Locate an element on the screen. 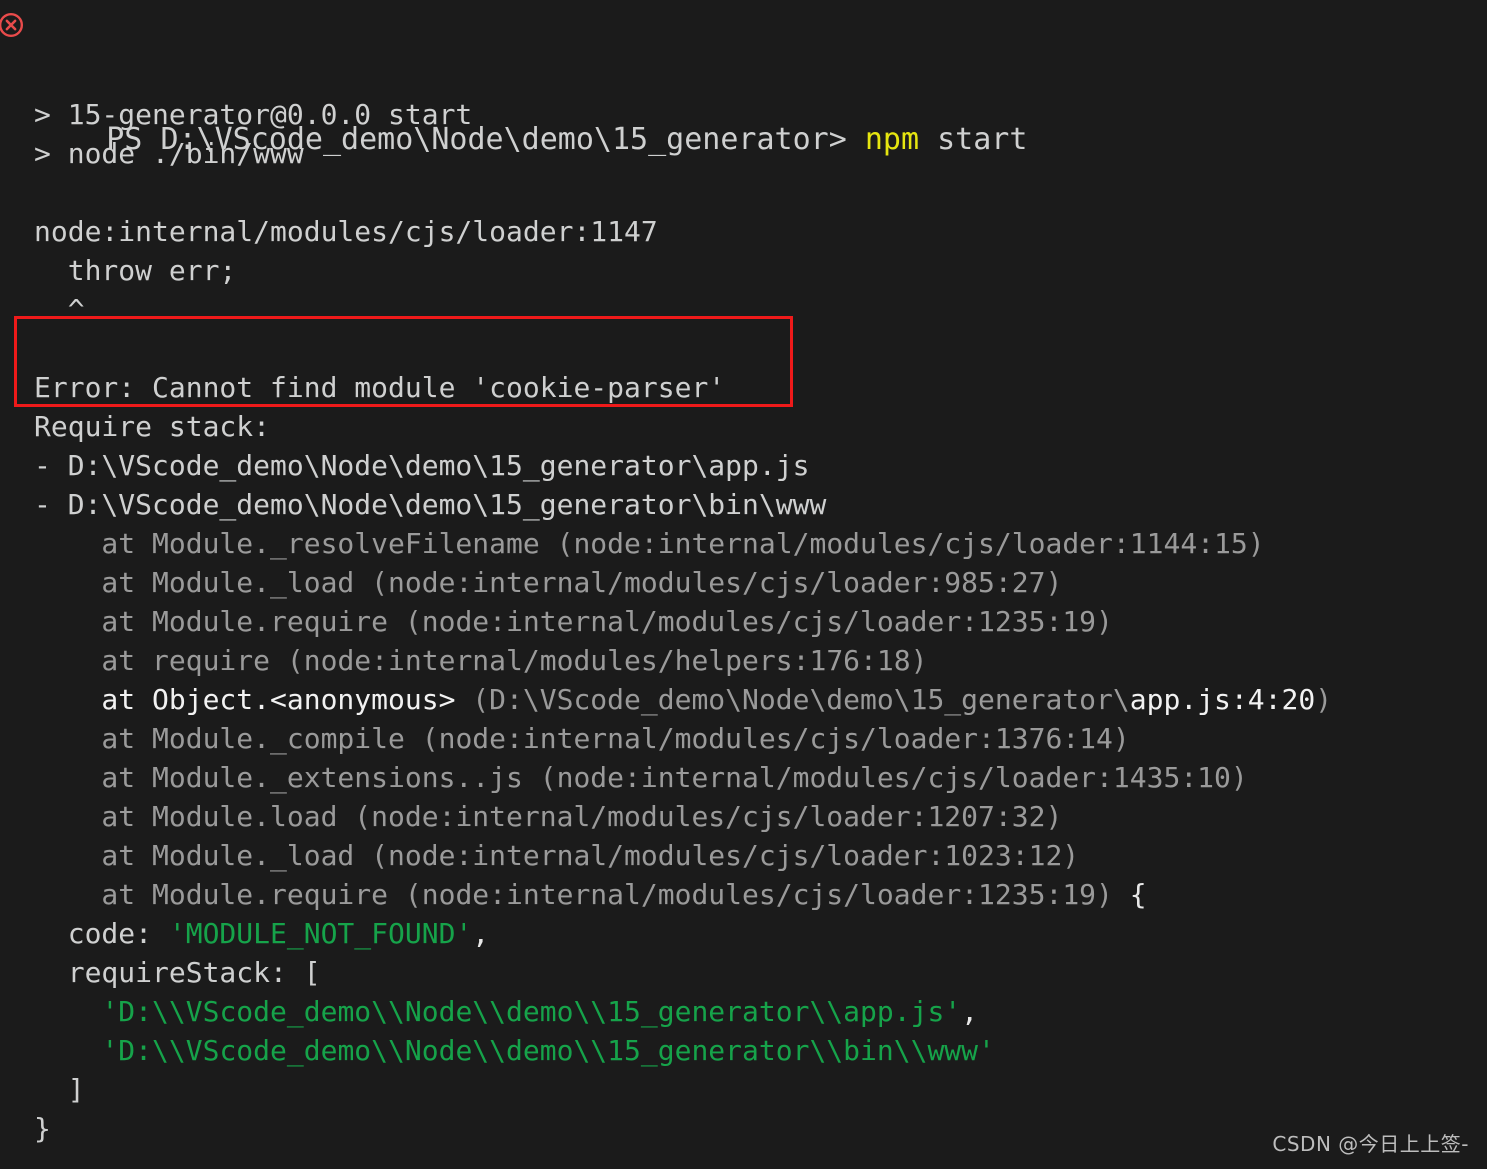 This screenshot has width=1487, height=1169. command-args: start is located at coordinates (982, 139).